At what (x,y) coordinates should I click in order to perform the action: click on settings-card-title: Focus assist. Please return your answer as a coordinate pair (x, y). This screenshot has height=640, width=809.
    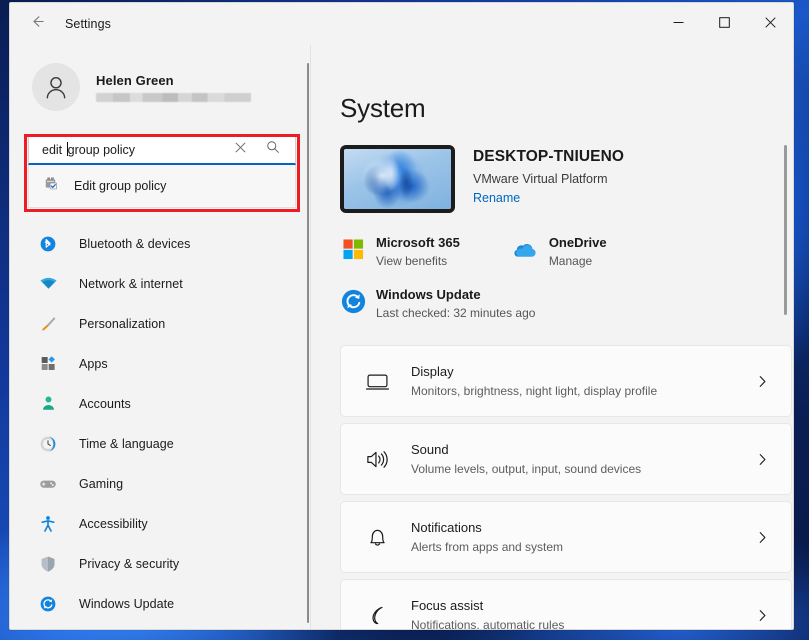
    Looking at the image, I should click on (447, 605).